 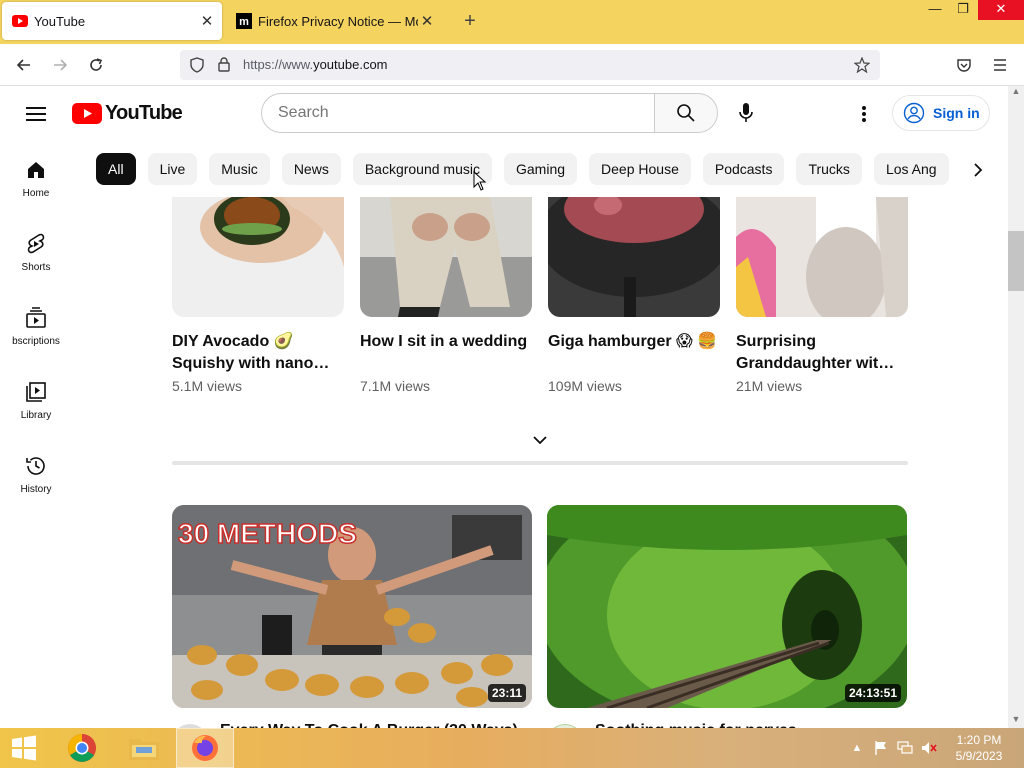 I want to click on logo-text: YouTube, so click(x=144, y=113).